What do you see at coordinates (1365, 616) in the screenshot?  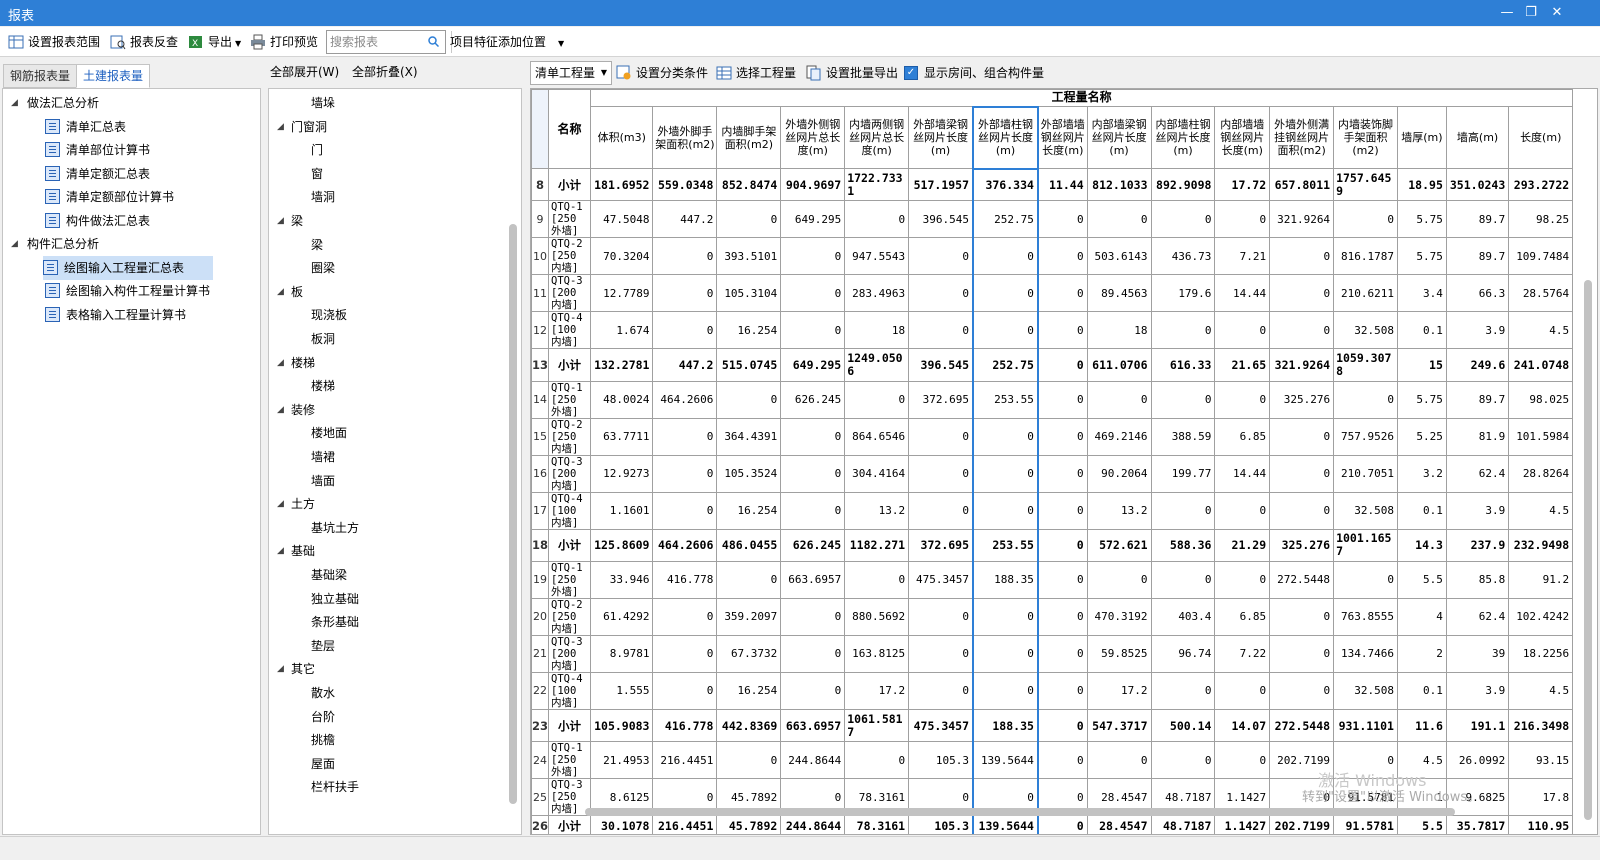 I see `value-cell: 763.8555` at bounding box center [1365, 616].